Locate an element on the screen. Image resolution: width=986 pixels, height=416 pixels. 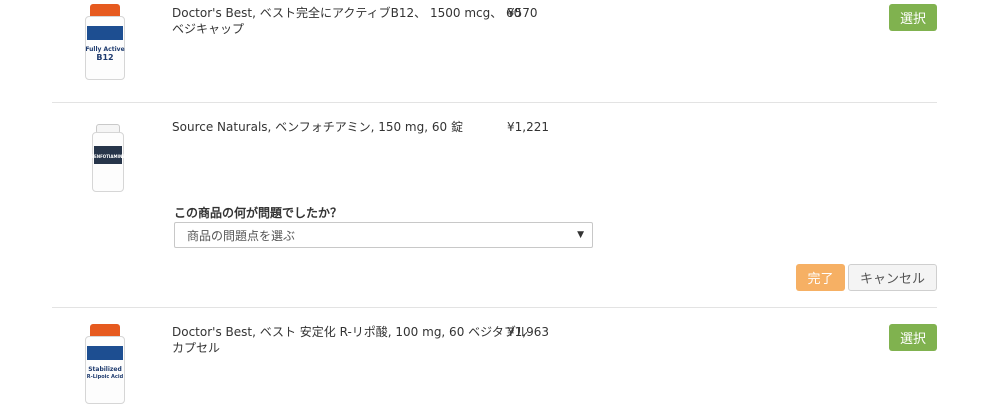
product-name: Source Naturals, ベンフォチアミン, 150 mg, 60 錠 is located at coordinates (317, 127).